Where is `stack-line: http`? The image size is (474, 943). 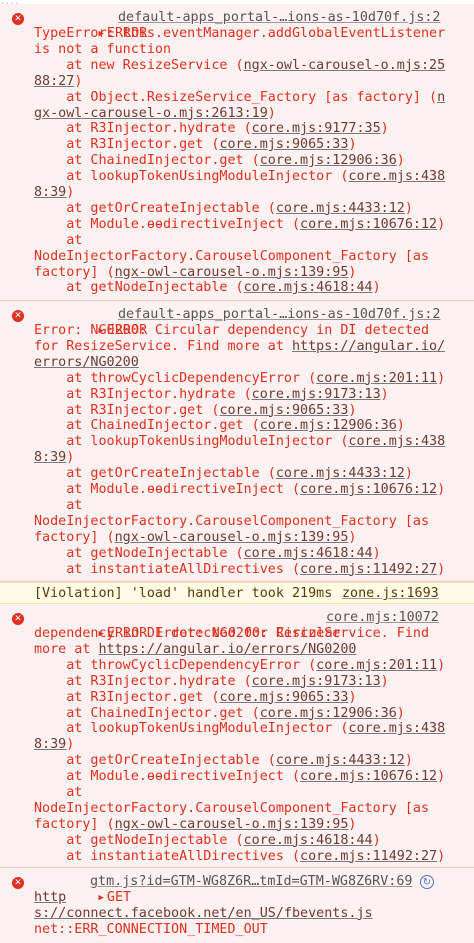 stack-line: http is located at coordinates (50, 898).